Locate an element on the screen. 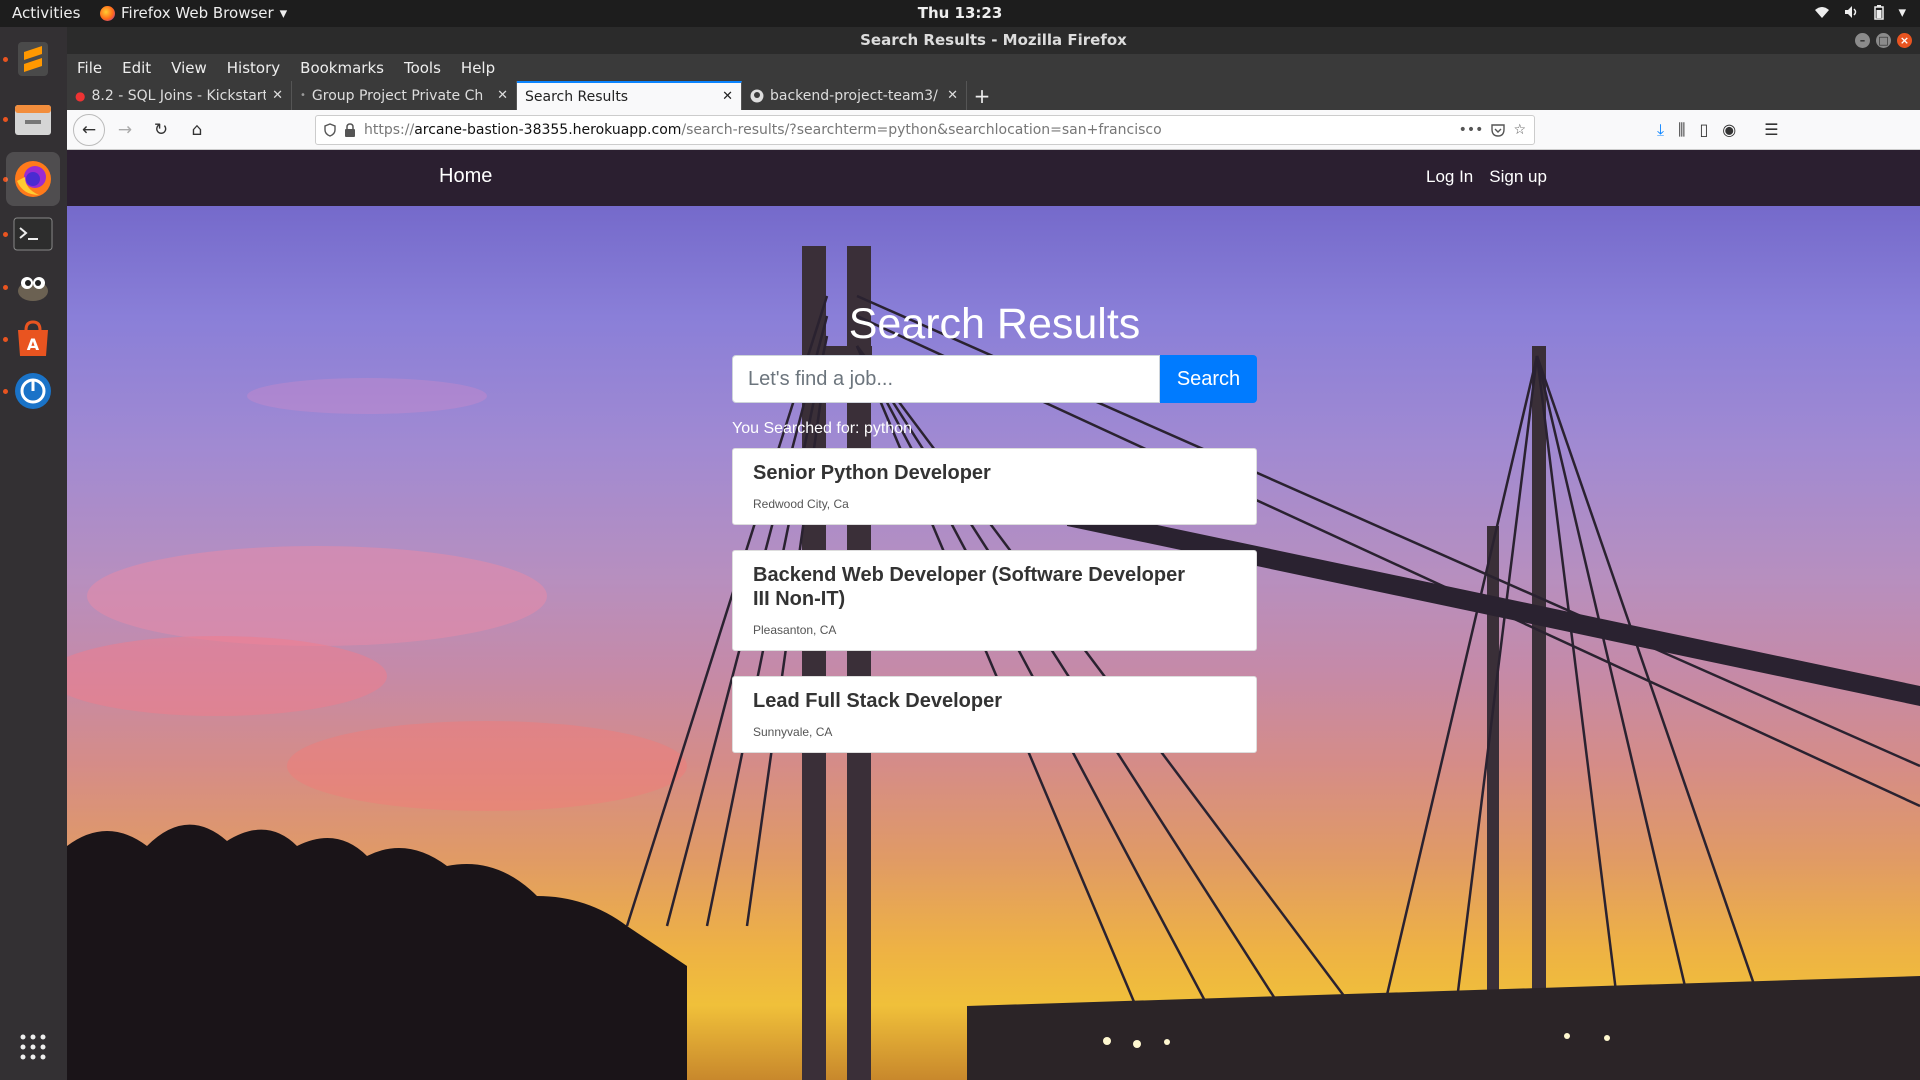  menu-file: File is located at coordinates (89, 68).